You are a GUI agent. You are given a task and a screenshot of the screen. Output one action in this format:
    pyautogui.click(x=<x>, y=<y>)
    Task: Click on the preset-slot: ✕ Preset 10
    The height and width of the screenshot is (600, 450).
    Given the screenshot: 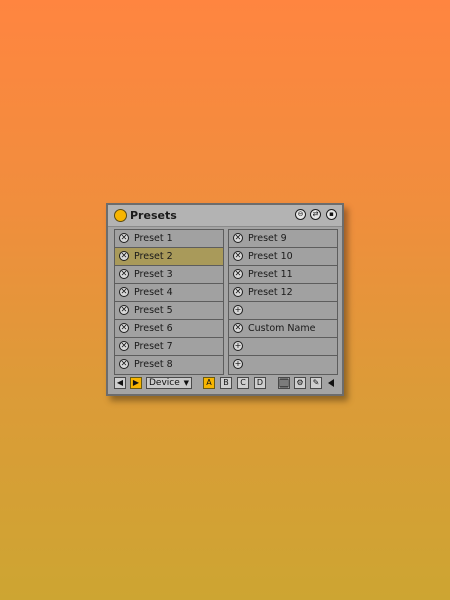 What is the action you would take?
    pyautogui.click(x=283, y=257)
    